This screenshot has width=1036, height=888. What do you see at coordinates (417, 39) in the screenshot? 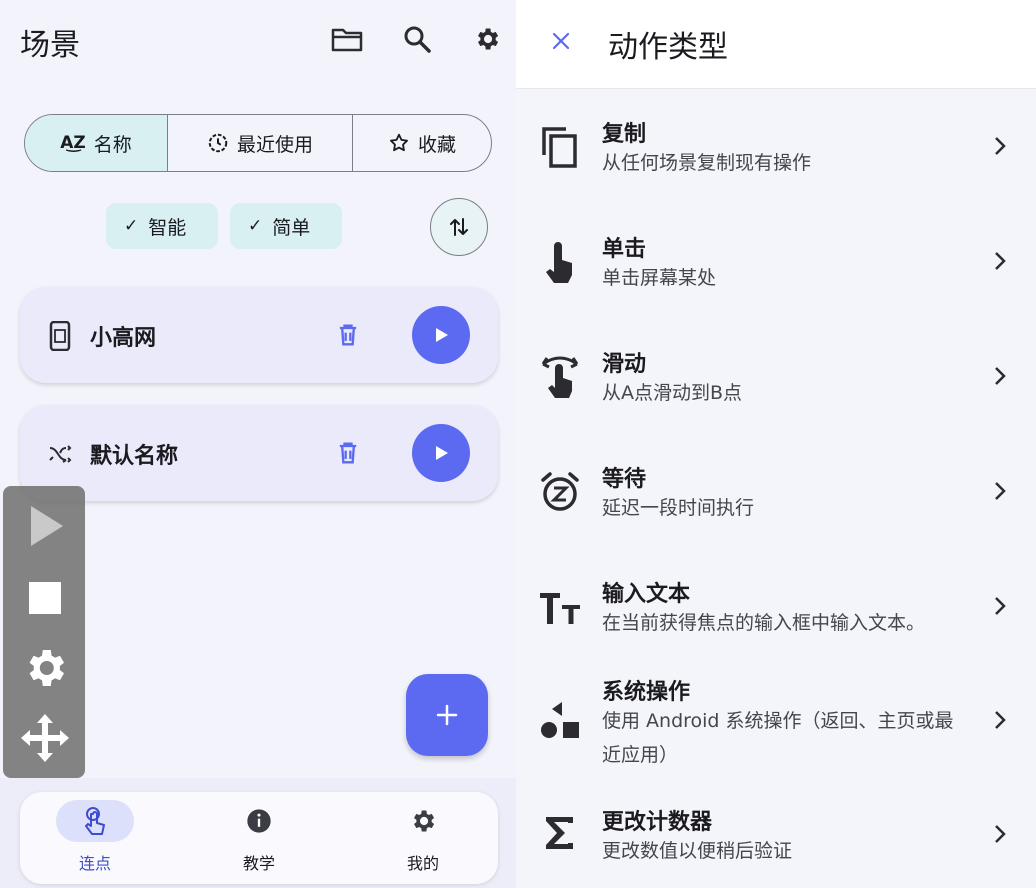
I see `search-icon` at bounding box center [417, 39].